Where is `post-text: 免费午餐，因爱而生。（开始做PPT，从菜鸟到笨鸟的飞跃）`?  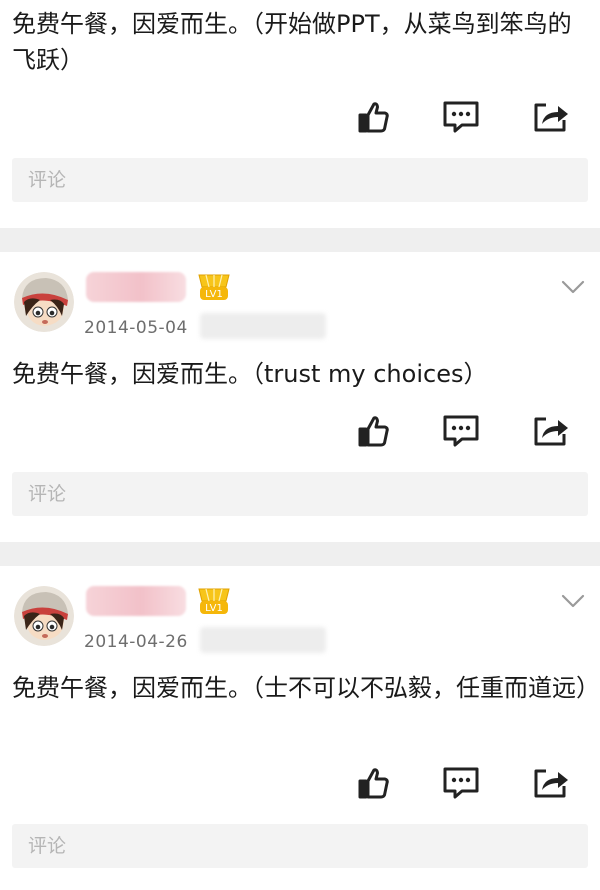 post-text: 免费午餐，因爱而生。（开始做PPT，从菜鸟到笨鸟的飞跃） is located at coordinates (292, 42).